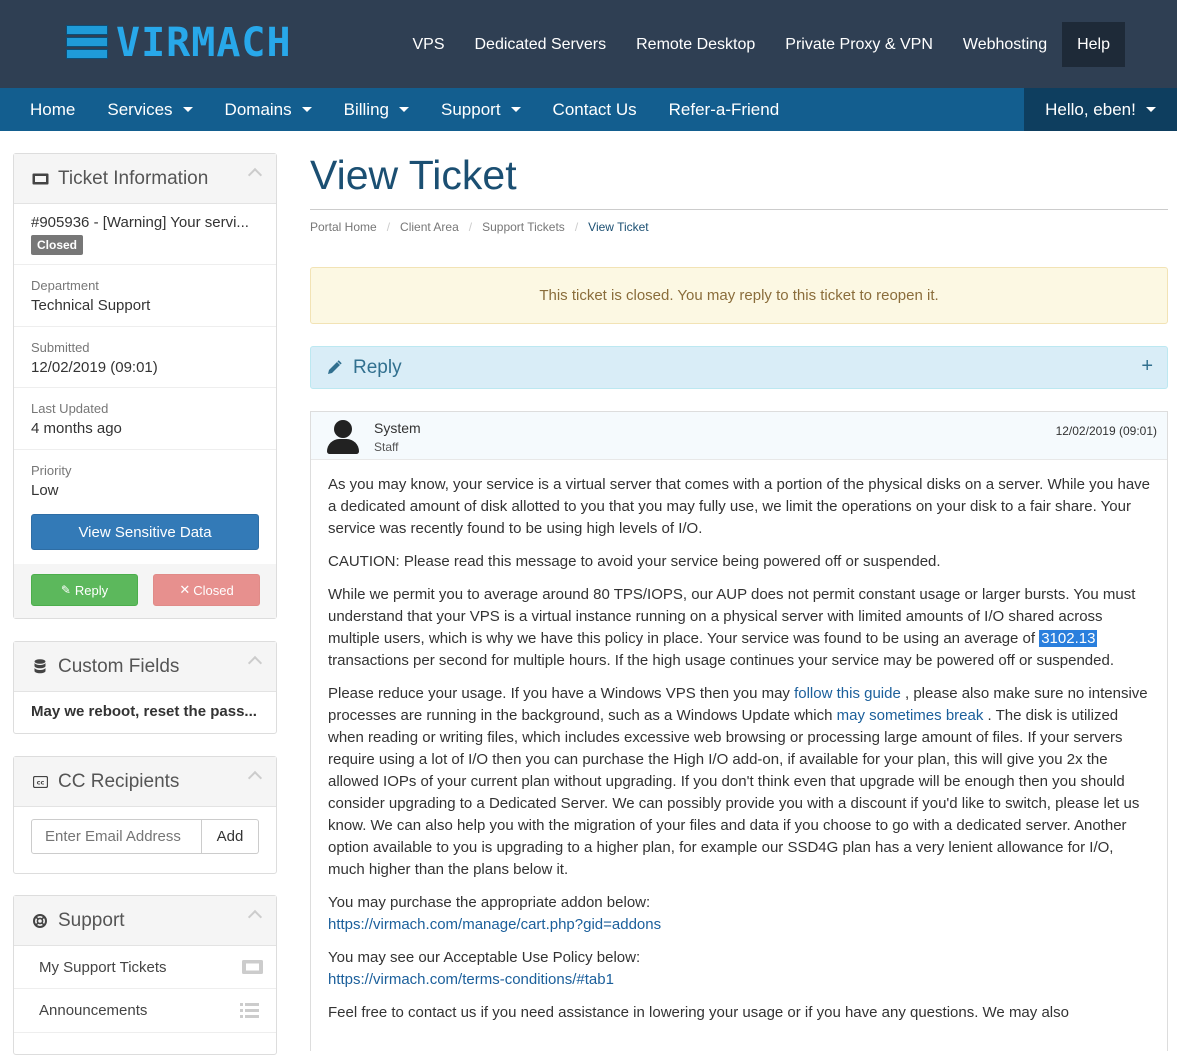  I want to click on submitted-label: Submitted, so click(60, 347).